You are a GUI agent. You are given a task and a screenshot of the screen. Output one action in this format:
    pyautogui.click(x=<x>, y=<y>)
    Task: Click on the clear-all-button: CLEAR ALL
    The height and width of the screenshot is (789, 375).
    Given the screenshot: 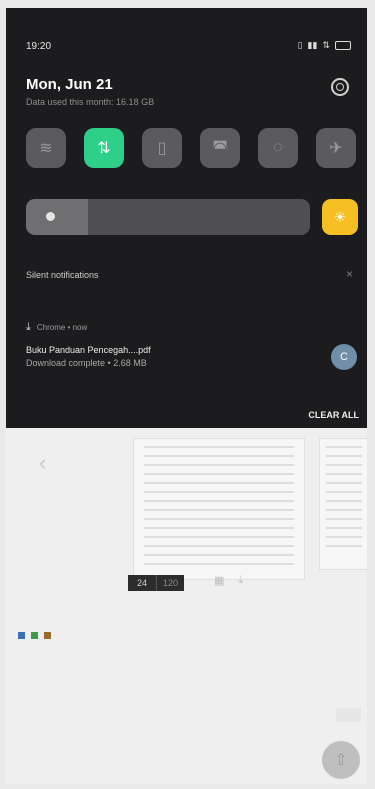 What is the action you would take?
    pyautogui.click(x=333, y=415)
    